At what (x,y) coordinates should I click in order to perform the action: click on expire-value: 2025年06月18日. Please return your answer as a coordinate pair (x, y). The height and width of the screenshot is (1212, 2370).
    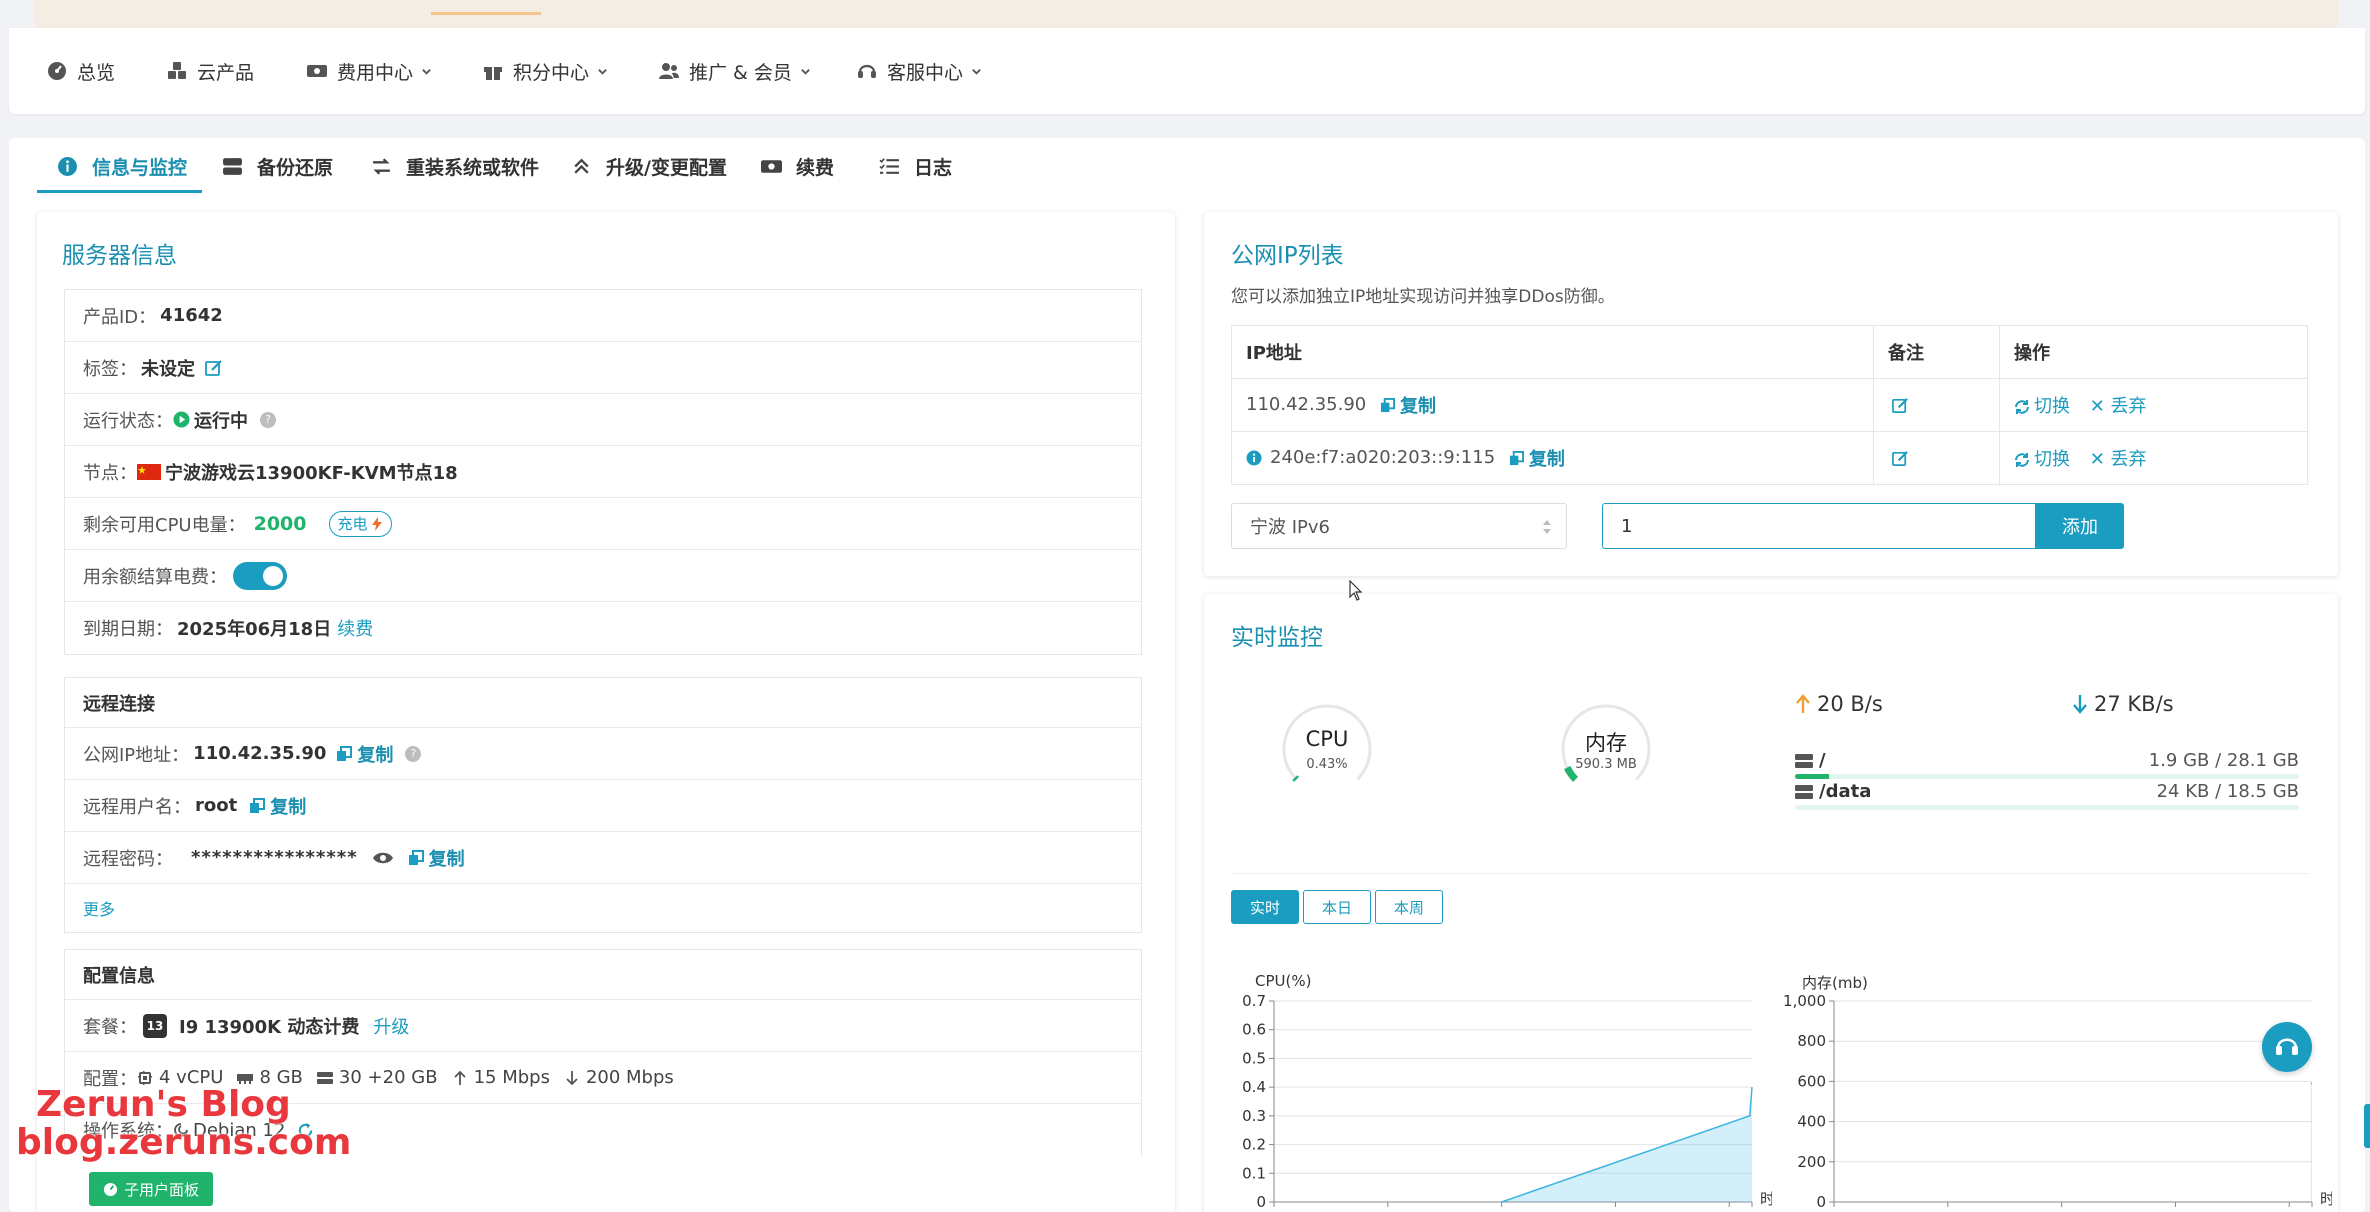
    Looking at the image, I should click on (254, 629).